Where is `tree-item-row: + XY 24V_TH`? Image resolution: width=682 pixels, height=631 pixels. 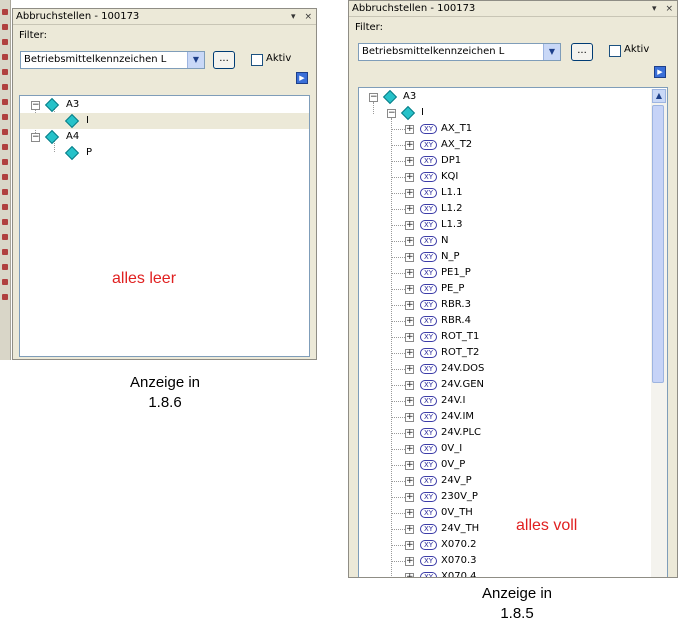 tree-item-row: + XY 24V_TH is located at coordinates (513, 529).